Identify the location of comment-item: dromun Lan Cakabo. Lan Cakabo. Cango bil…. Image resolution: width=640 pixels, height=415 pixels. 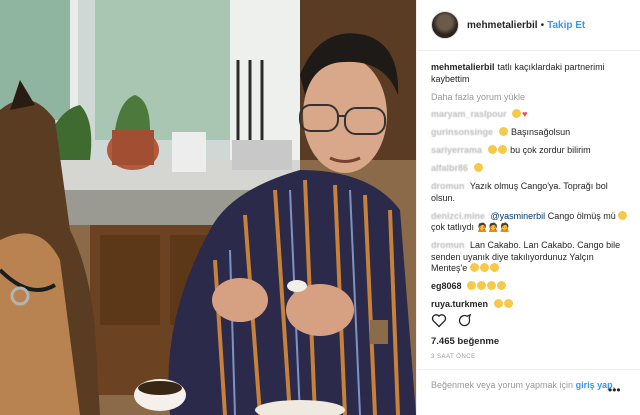
(531, 257).